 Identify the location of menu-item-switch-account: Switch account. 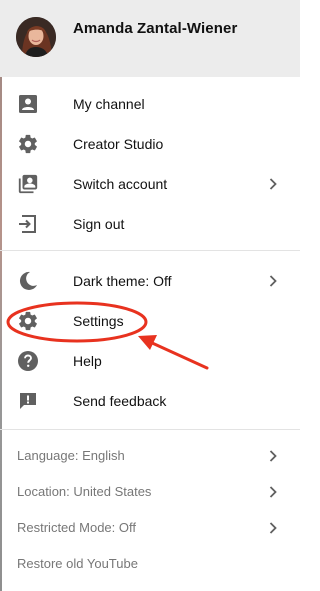
(150, 184).